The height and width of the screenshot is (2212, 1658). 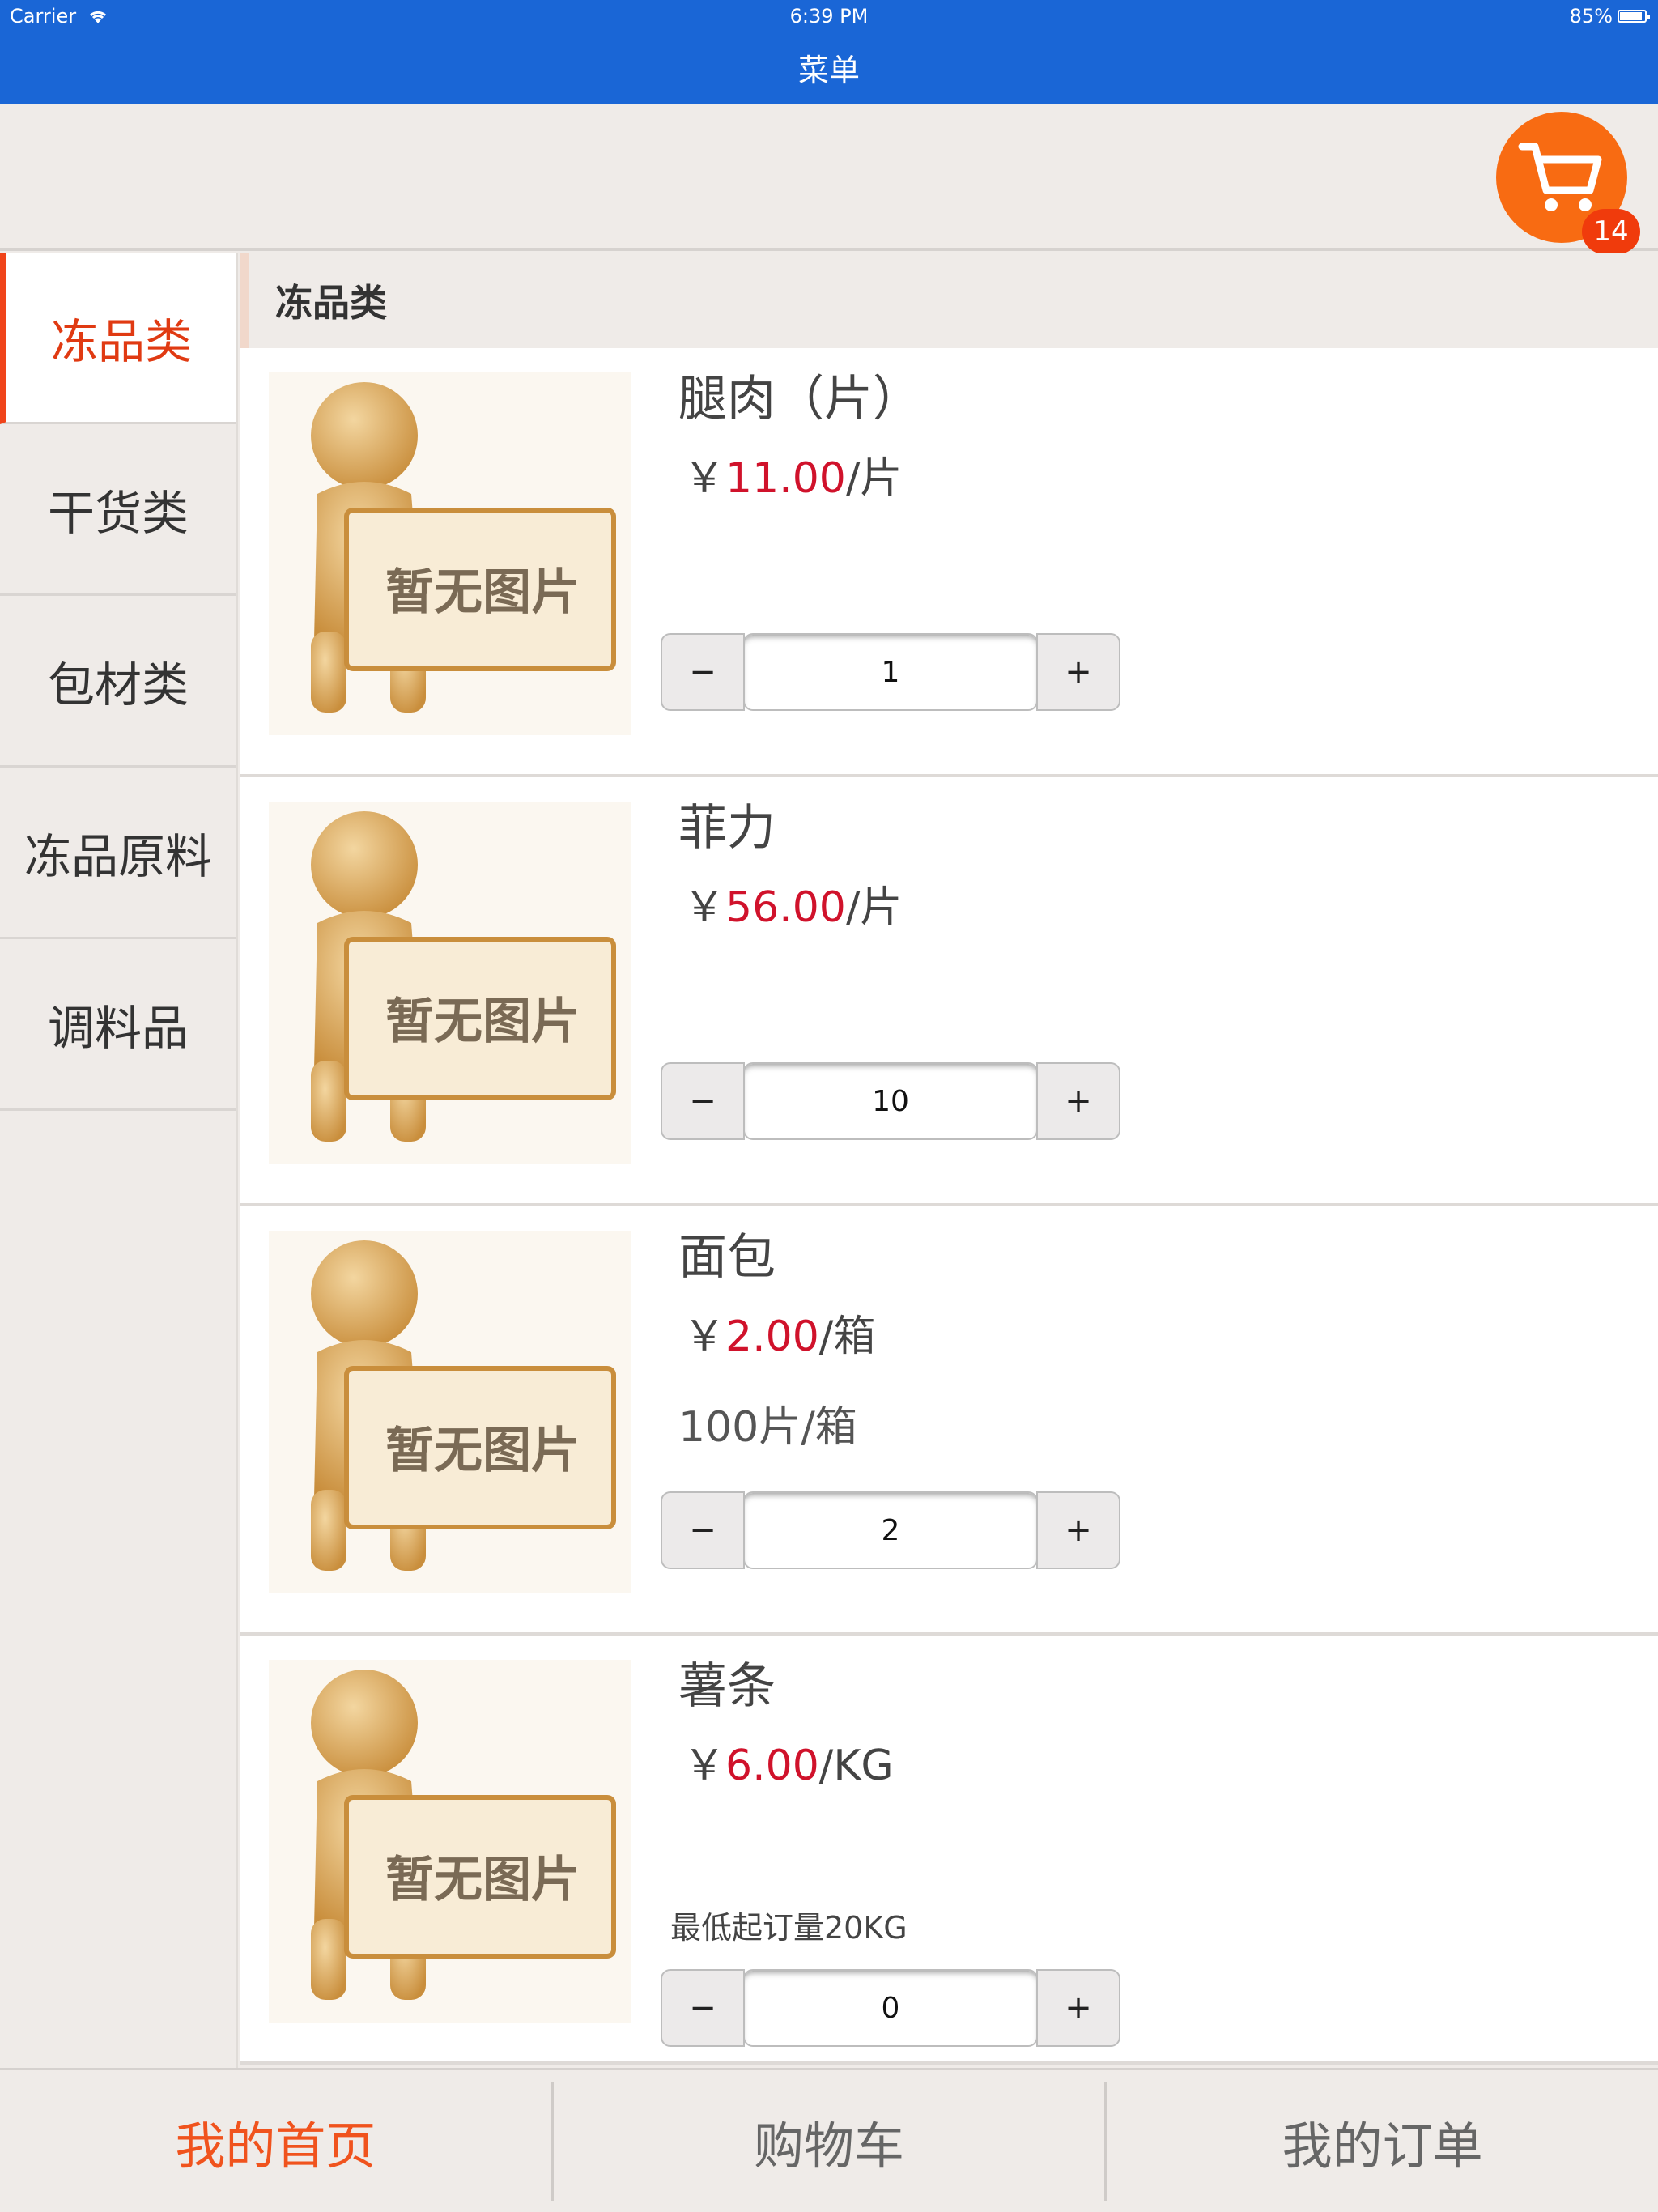 I want to click on sidebar-item-frozen: 冻品类, so click(x=118, y=339).